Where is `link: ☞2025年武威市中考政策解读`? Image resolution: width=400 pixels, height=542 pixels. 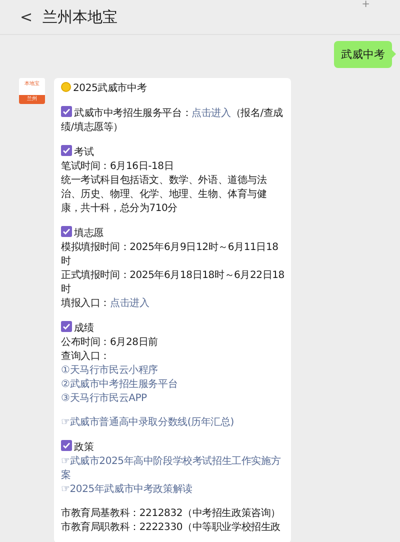 link: ☞2025年武威市中考政策解读 is located at coordinates (173, 490).